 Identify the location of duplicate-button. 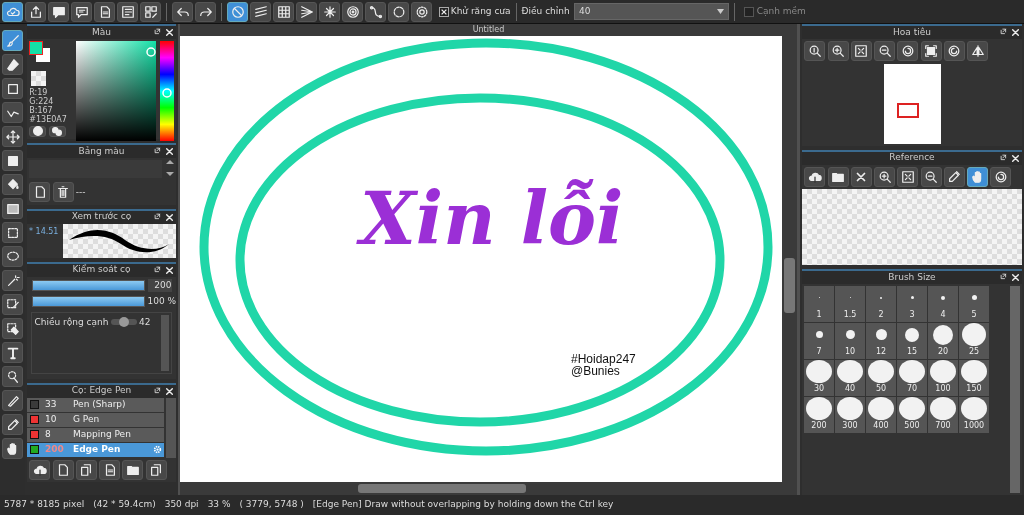
(86, 469).